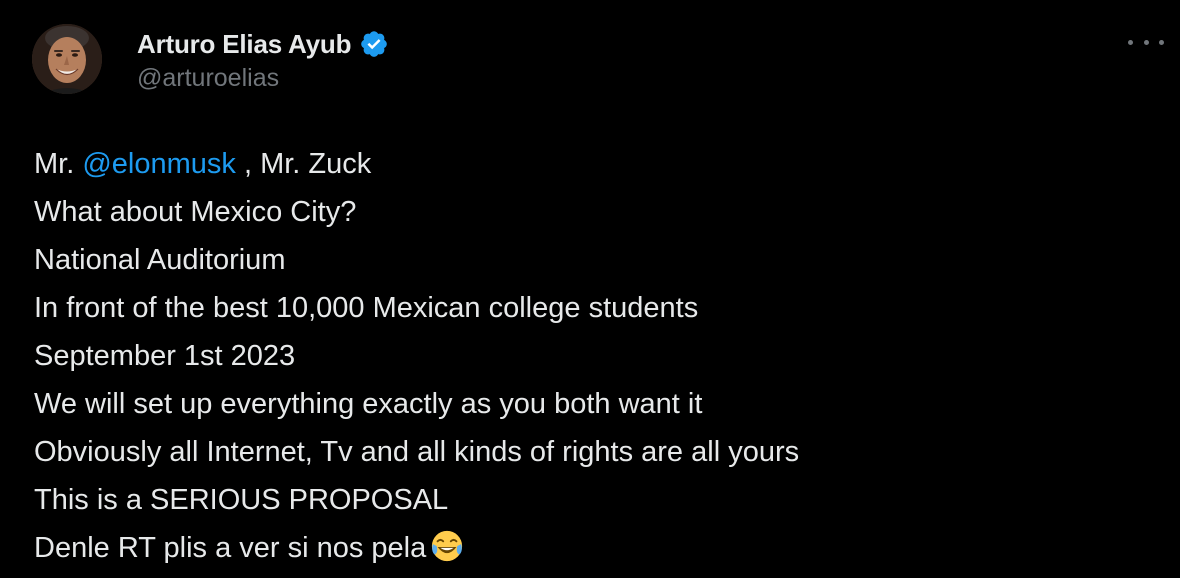 The width and height of the screenshot is (1180, 578). Describe the element at coordinates (195, 212) in the screenshot. I see `tweet-line: What about Mexico City?` at that location.